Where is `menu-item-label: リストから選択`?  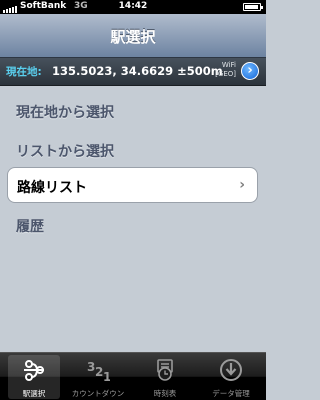 menu-item-label: リストから選択 is located at coordinates (65, 152).